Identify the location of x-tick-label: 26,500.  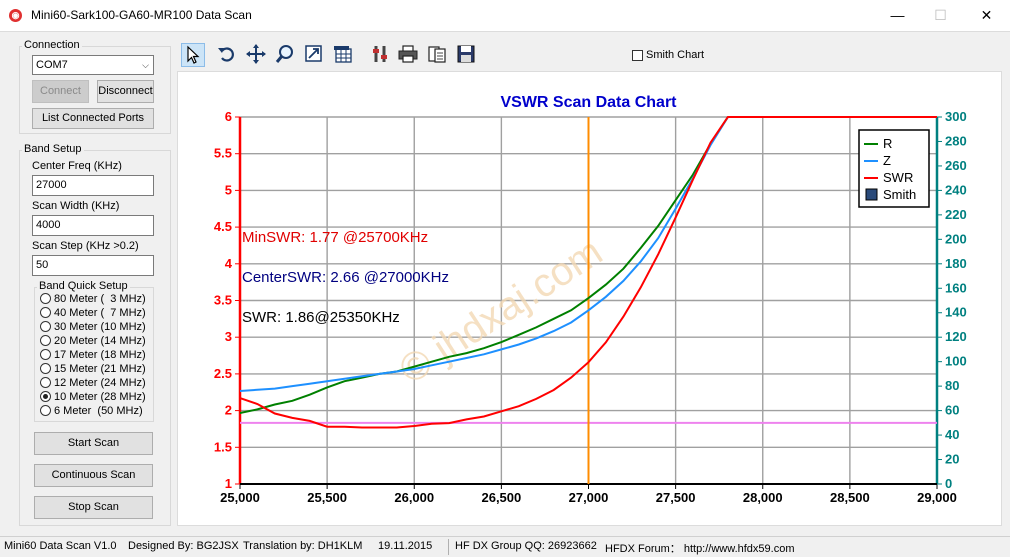
(501, 497).